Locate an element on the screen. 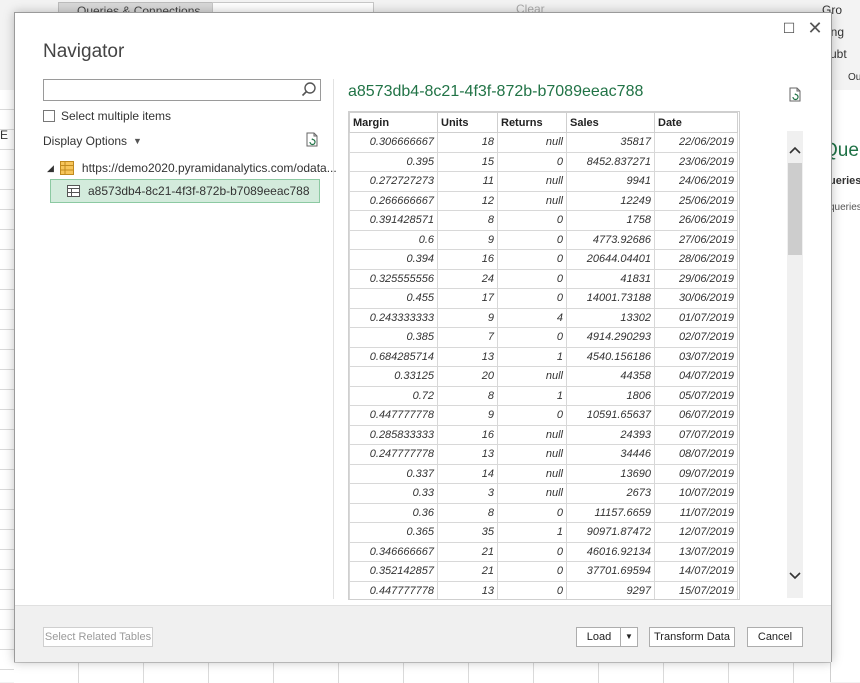  table-cell: 10591.65637 is located at coordinates (610, 415).